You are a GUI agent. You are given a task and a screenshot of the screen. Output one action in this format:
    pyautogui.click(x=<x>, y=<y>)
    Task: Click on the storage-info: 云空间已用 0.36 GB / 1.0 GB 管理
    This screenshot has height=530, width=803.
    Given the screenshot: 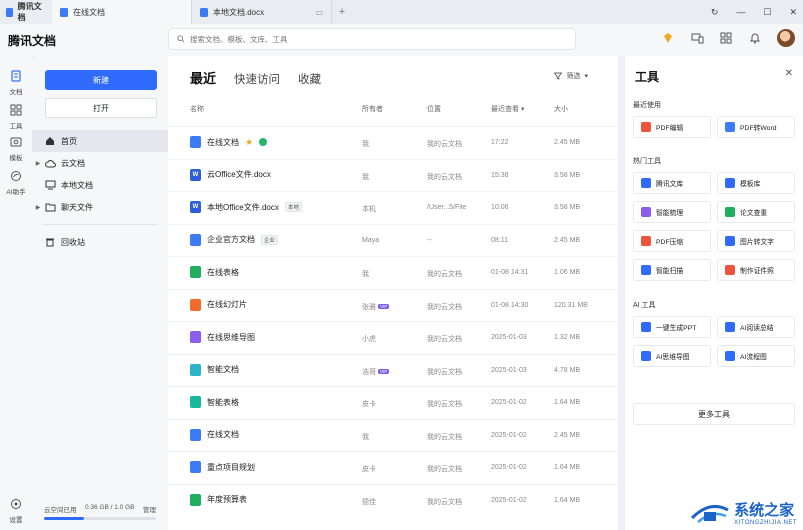 What is the action you would take?
    pyautogui.click(x=100, y=509)
    